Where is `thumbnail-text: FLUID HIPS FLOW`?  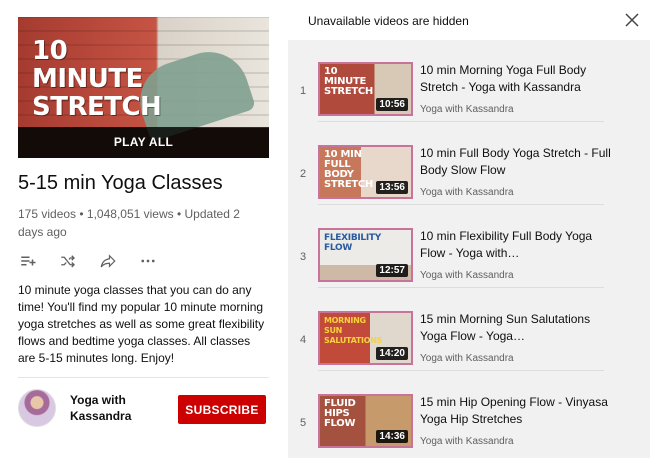 thumbnail-text: FLUID HIPS FLOW is located at coordinates (340, 413).